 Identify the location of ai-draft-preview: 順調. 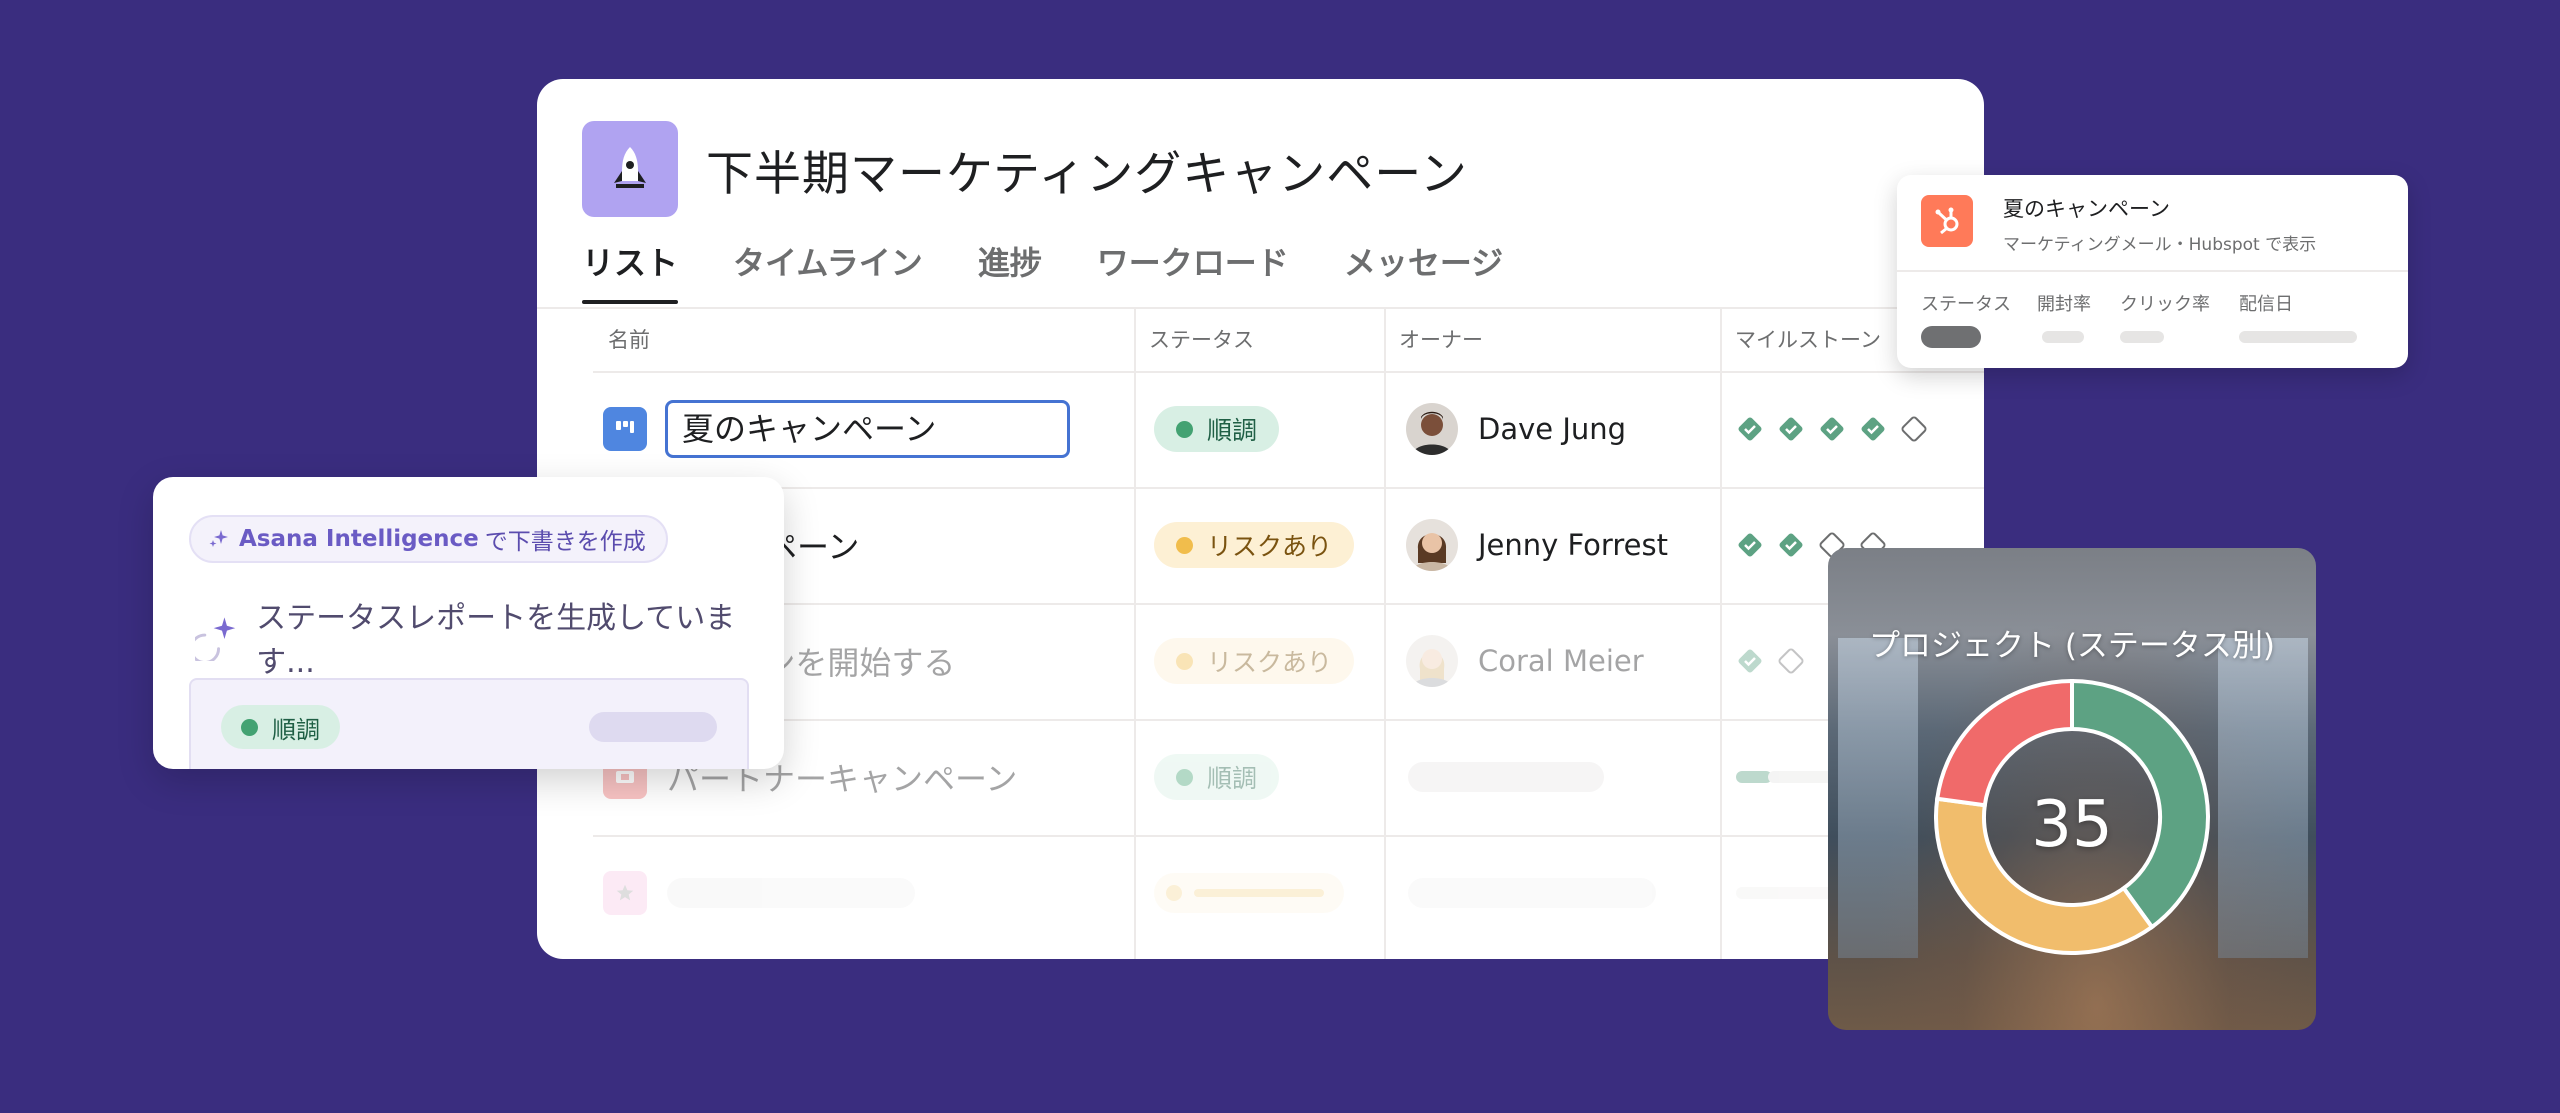
(469, 723).